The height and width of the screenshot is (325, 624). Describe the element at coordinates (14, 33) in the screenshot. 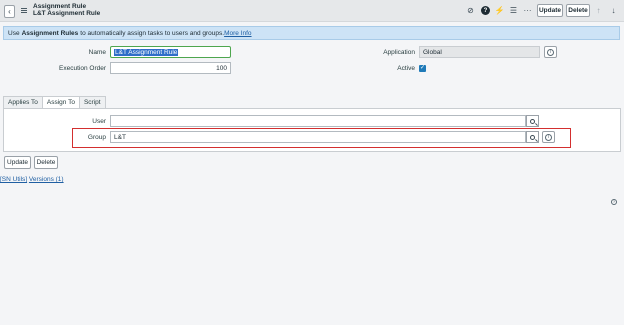

I see `info-prefix: Use` at that location.